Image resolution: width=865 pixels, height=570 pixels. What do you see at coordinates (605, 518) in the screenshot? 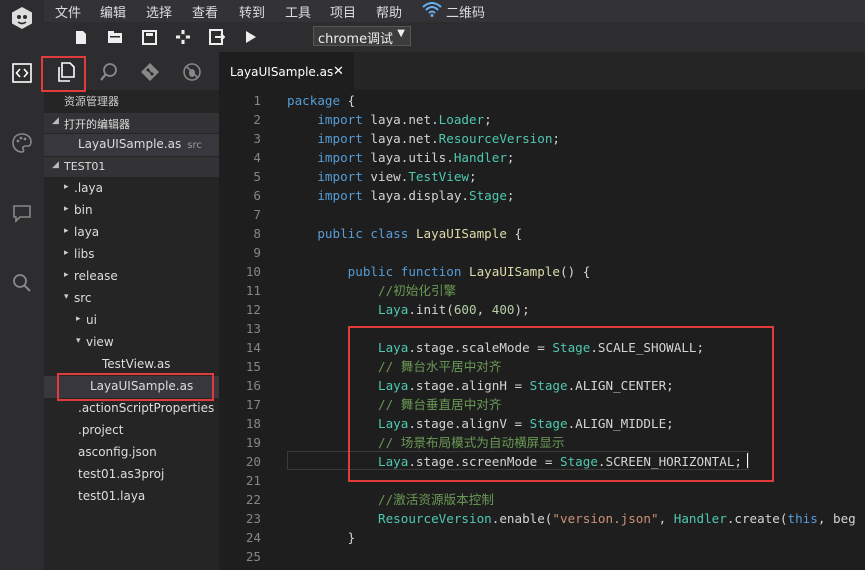
I see `code-token: "version.json"` at bounding box center [605, 518].